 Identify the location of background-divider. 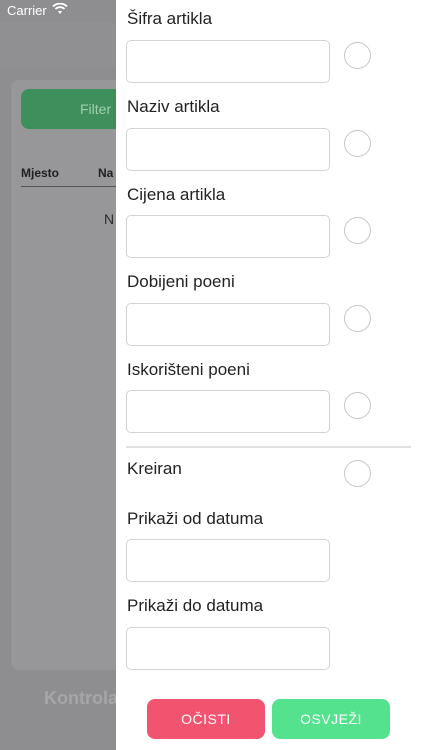
(71, 186).